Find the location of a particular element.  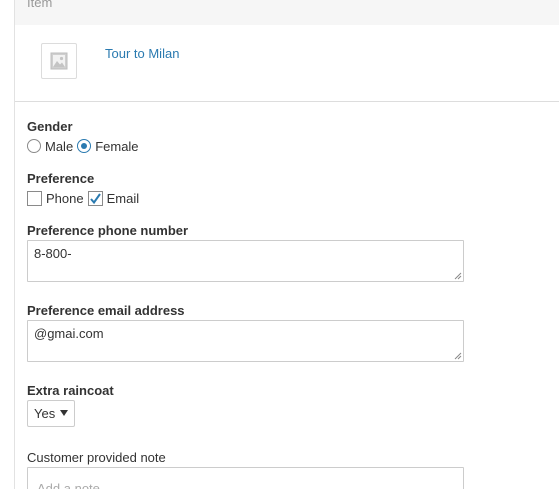

email-value: @gmai.com is located at coordinates (69, 333).